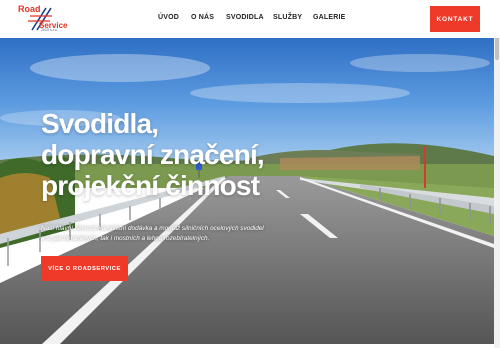  I want to click on hero-title-line-3: projekční činnost, so click(150, 185).